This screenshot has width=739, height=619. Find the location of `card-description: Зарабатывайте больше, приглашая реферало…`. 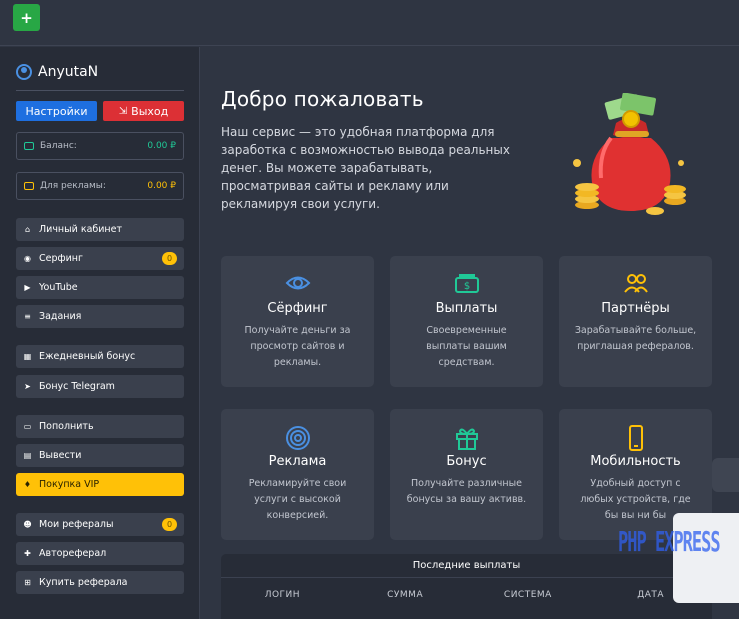

card-description: Зарабатывайте больше, приглашая реферало… is located at coordinates (635, 338).